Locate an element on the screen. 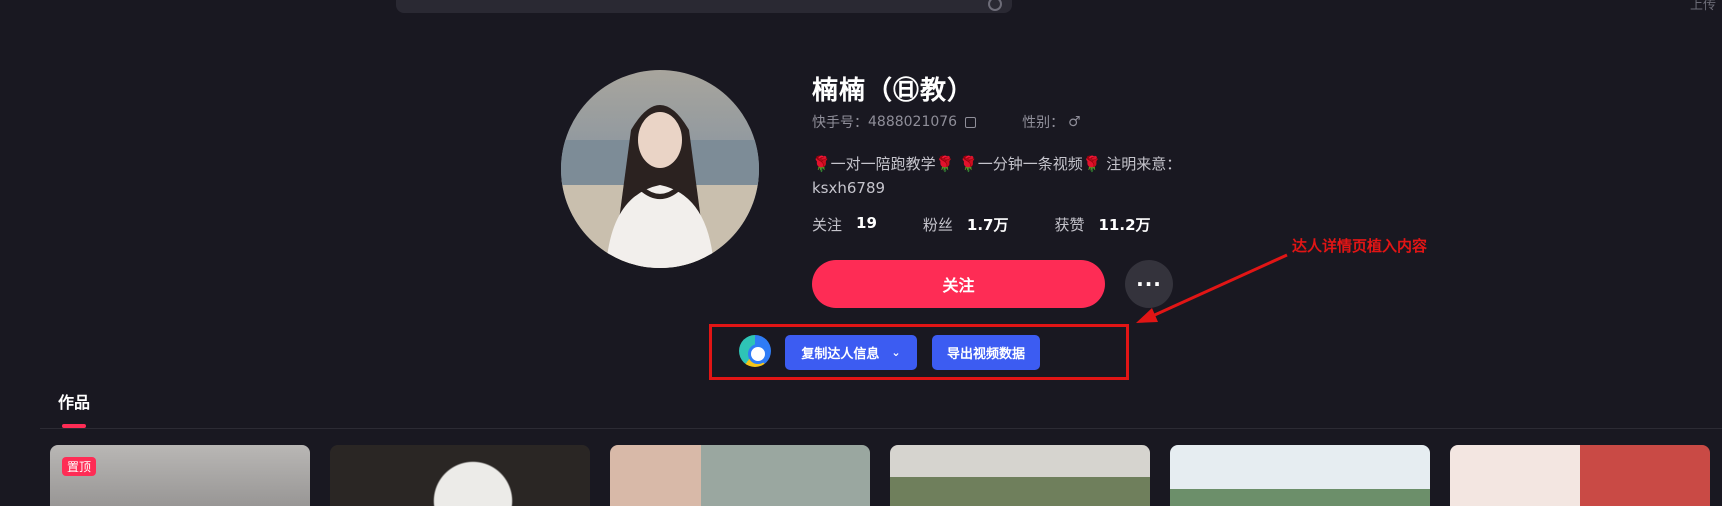 The height and width of the screenshot is (506, 1722). bio-line: 🌹一对一陪跑教学🌹 🌹一分钟一条视频🌹 注明来意： is located at coordinates (997, 164).